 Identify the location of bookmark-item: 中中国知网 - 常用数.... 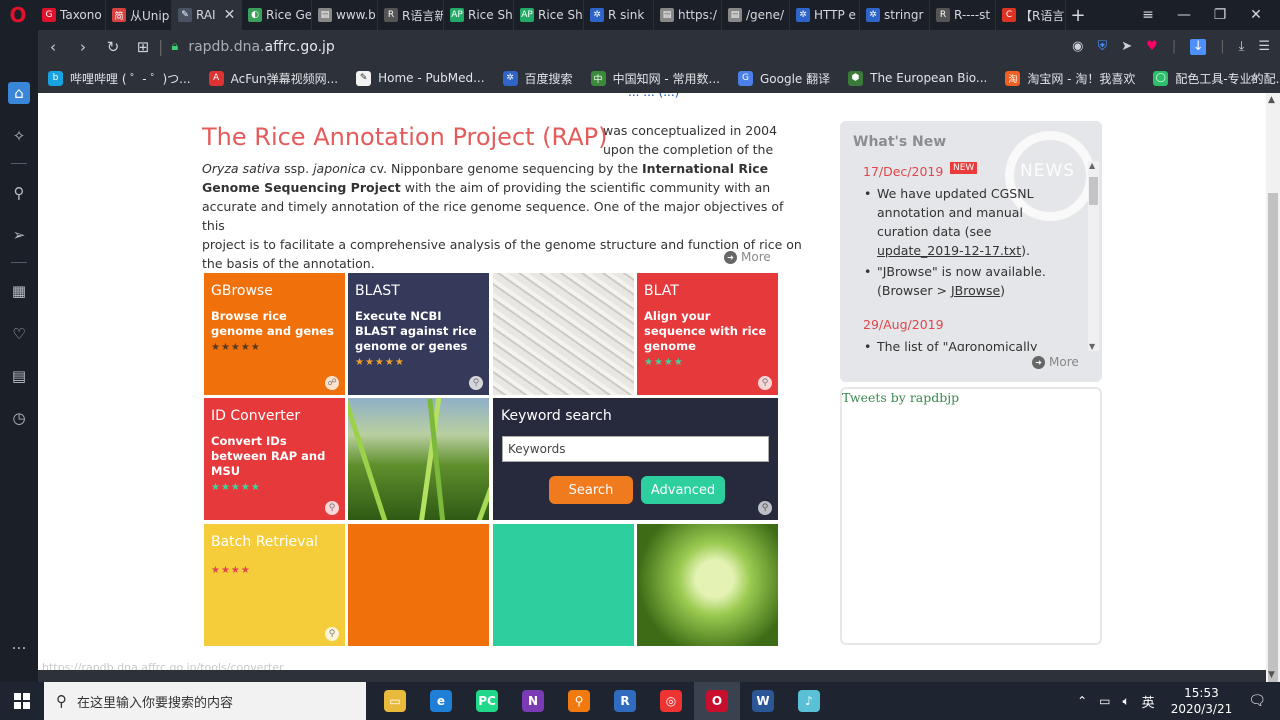
(655, 78).